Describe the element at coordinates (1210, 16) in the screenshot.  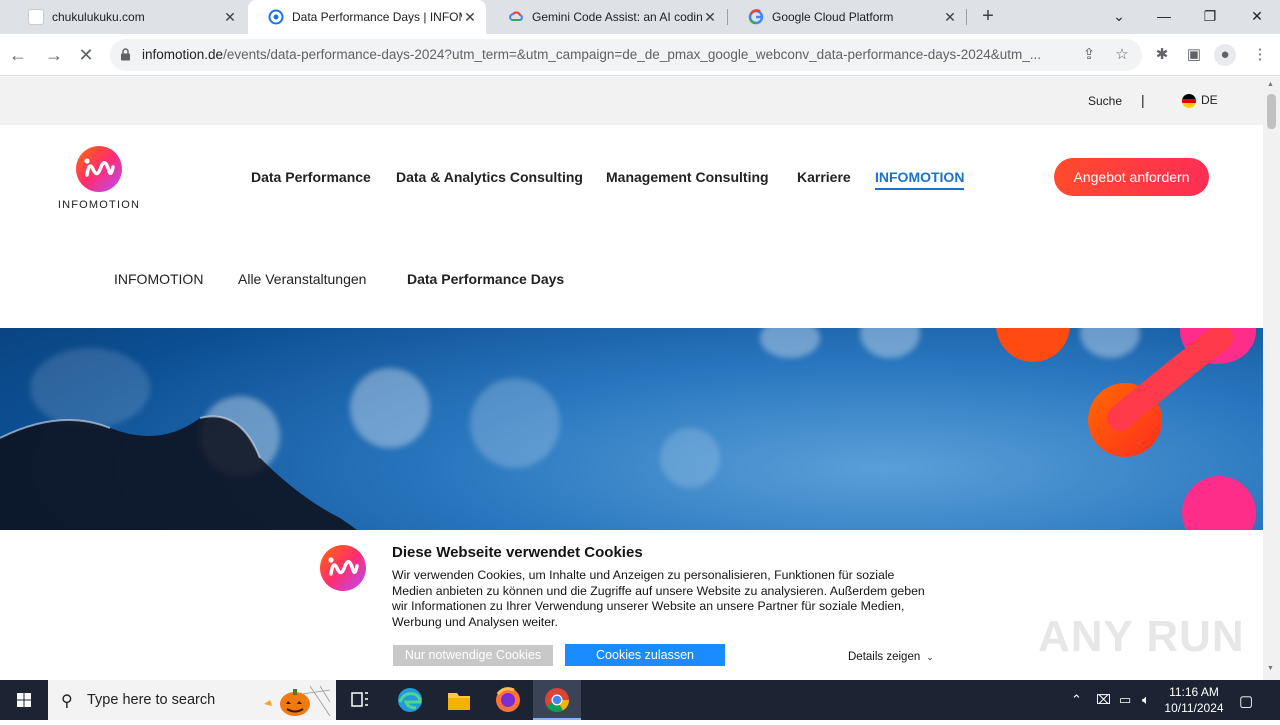
I see `restore-button: ❐` at that location.